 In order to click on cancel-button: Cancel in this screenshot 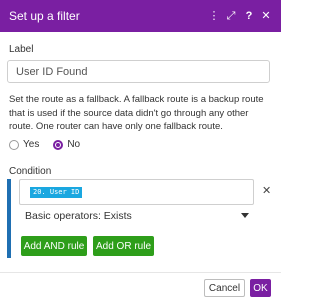, I will do `click(224, 288)`.